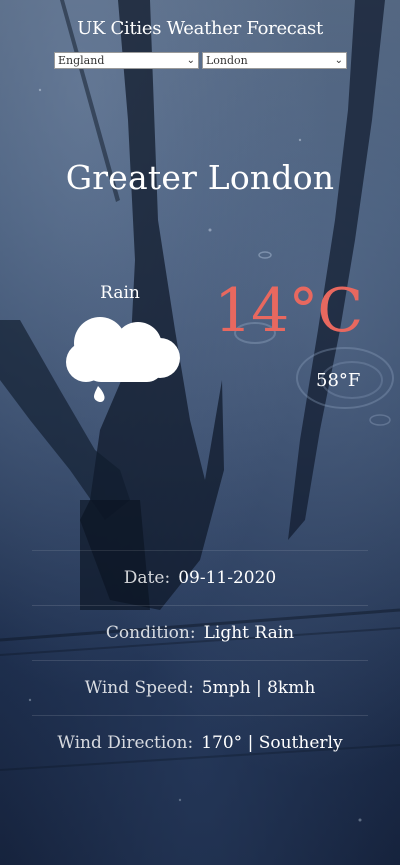 The image size is (400, 865). Describe the element at coordinates (150, 633) in the screenshot. I see `condition-label: Condition:` at that location.